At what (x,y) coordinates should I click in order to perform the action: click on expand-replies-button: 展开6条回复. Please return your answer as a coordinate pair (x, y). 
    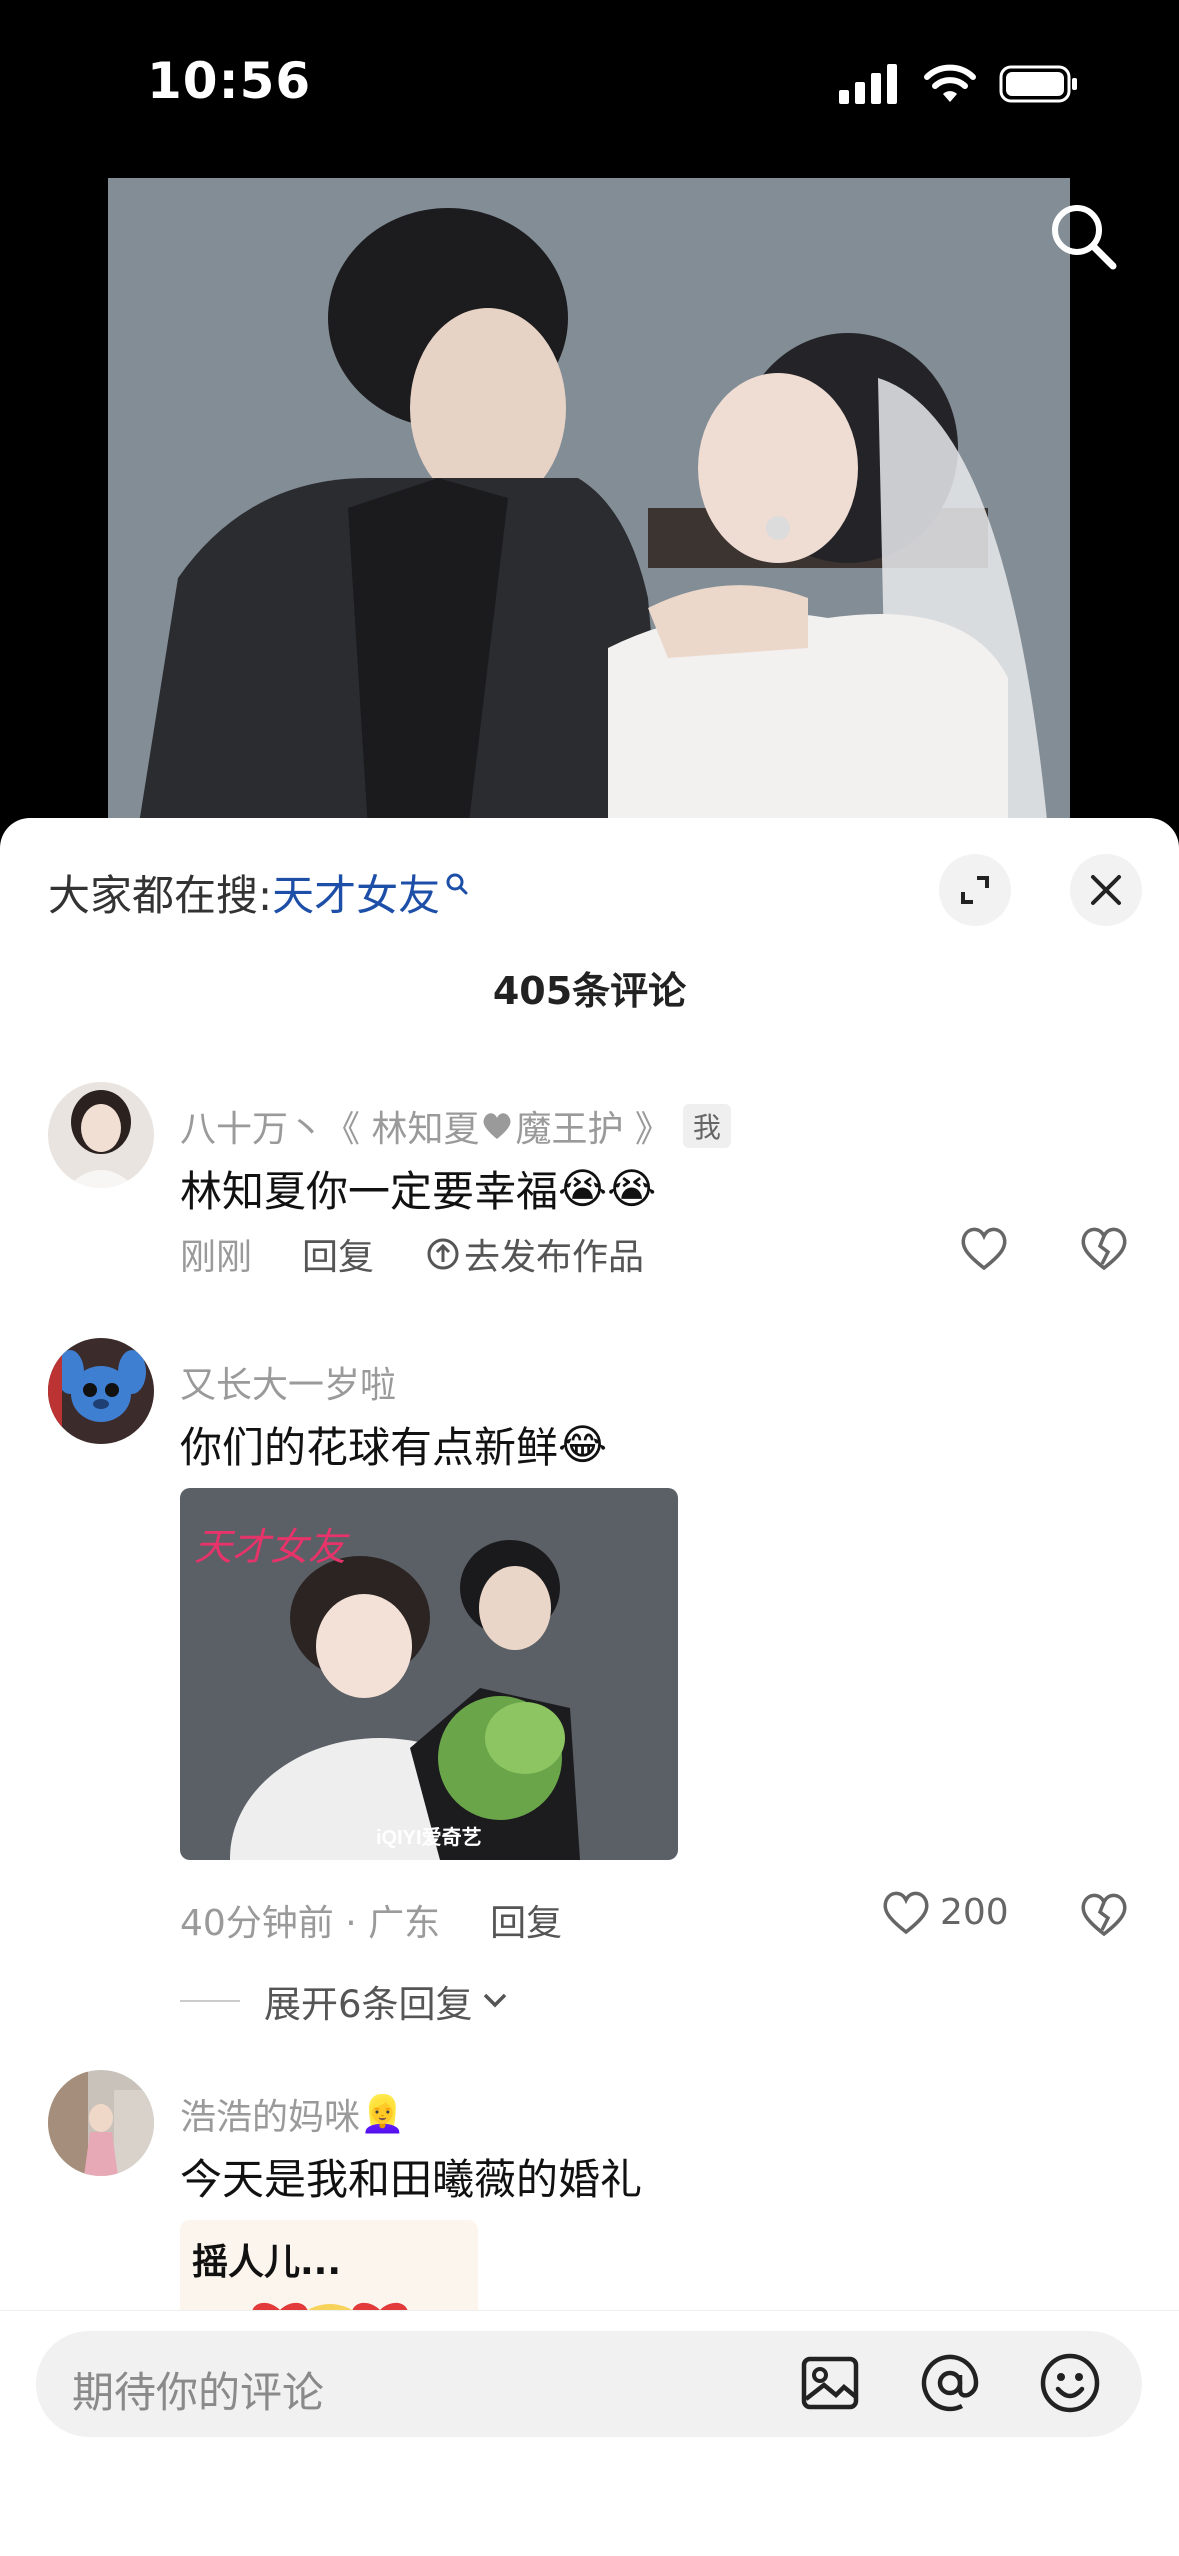
    Looking at the image, I should click on (344, 2001).